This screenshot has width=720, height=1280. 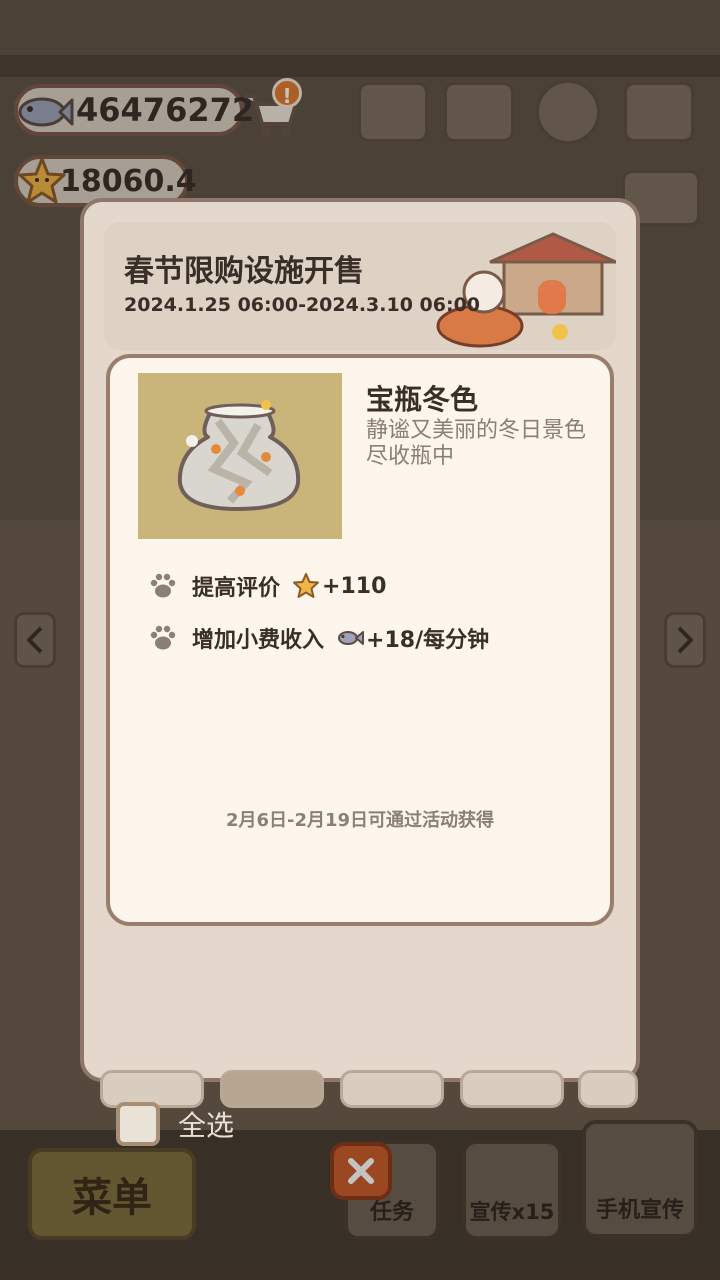 What do you see at coordinates (138, 1124) in the screenshot?
I see `select-all-checkbox` at bounding box center [138, 1124].